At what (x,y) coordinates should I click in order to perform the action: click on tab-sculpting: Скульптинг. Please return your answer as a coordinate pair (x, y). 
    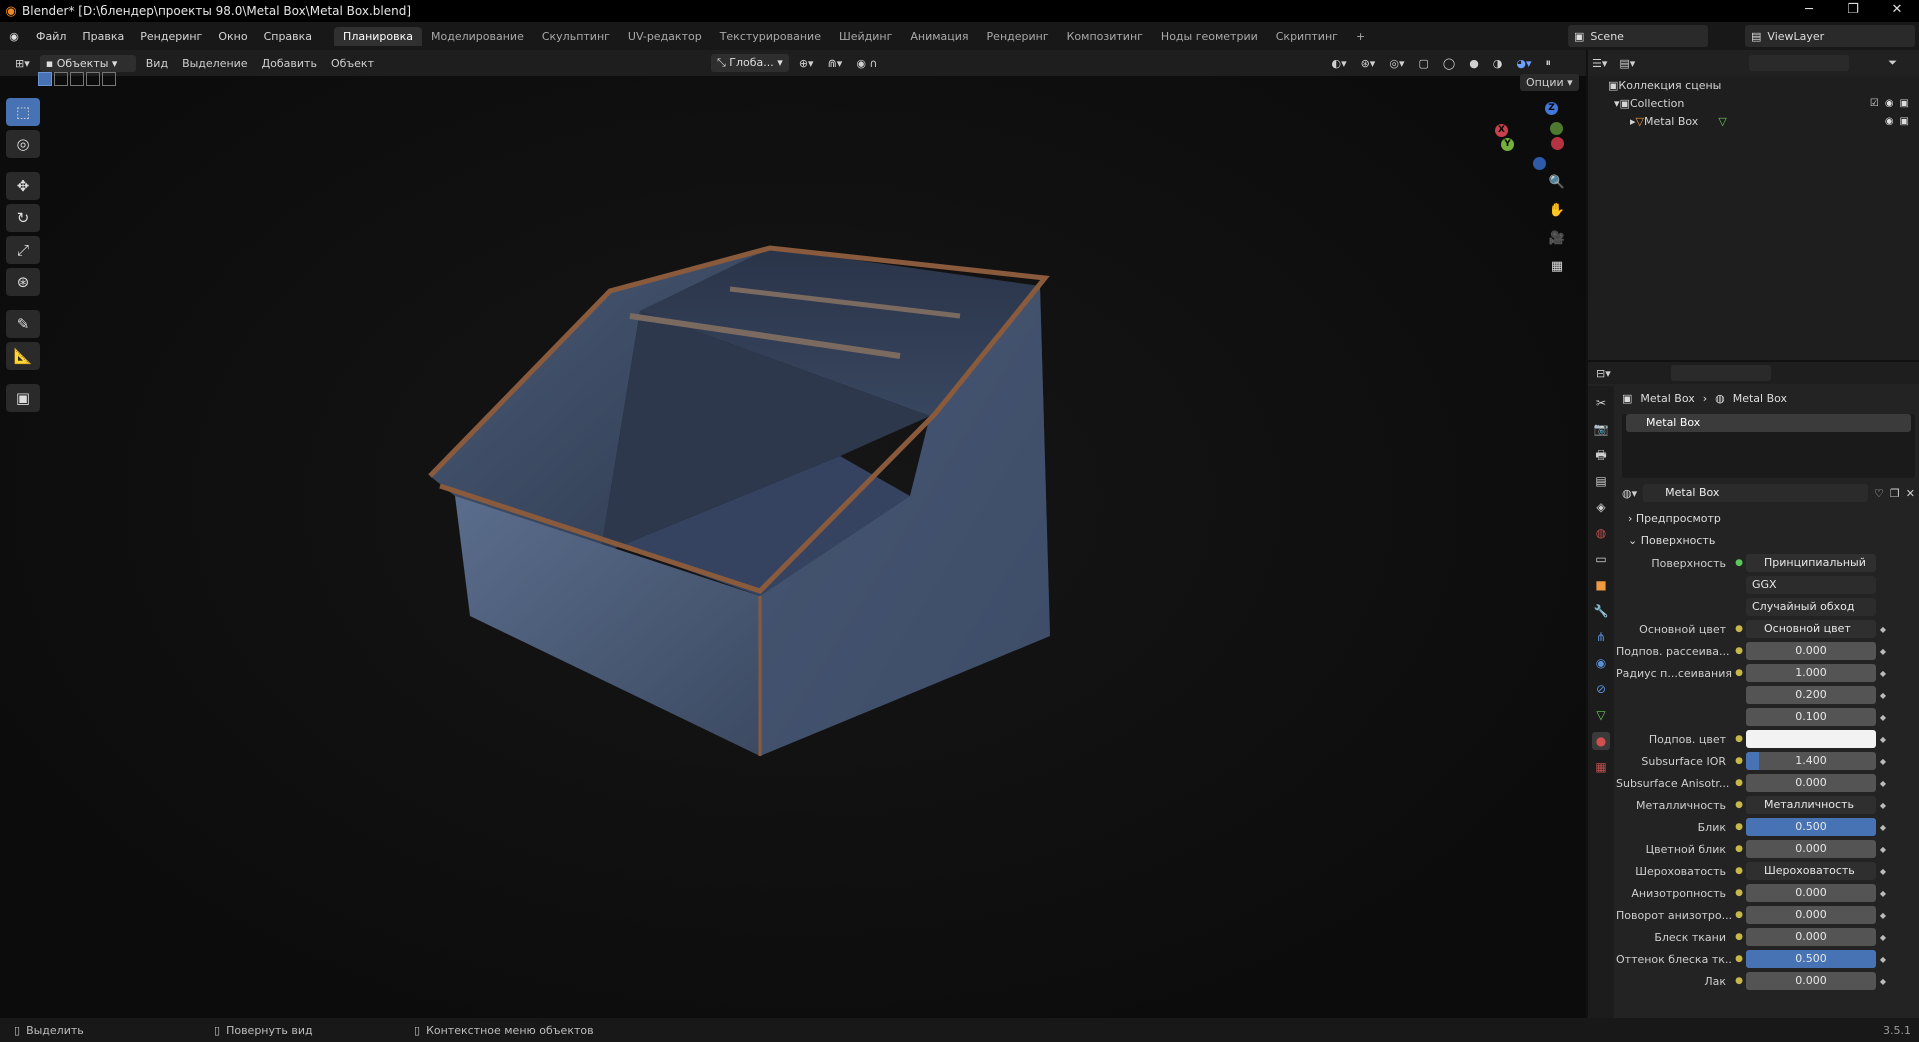
    Looking at the image, I should click on (576, 36).